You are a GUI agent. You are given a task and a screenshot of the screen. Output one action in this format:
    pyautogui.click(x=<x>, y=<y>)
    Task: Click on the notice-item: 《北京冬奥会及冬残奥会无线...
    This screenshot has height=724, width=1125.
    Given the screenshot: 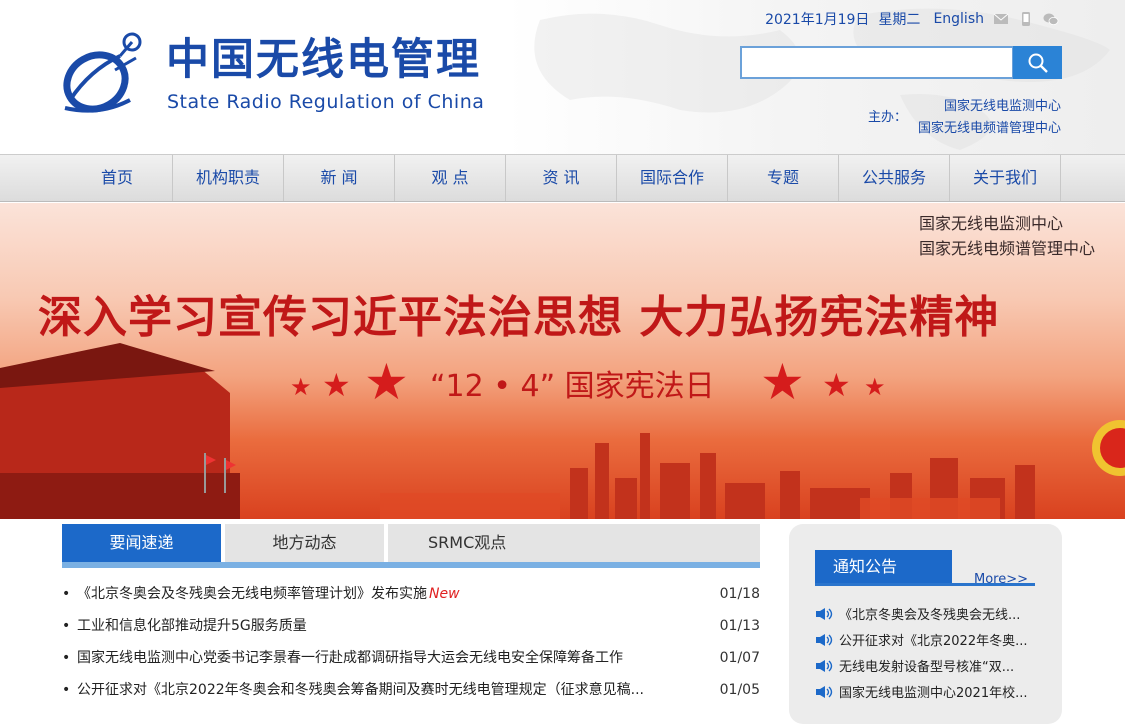 What is the action you would take?
    pyautogui.click(x=917, y=613)
    